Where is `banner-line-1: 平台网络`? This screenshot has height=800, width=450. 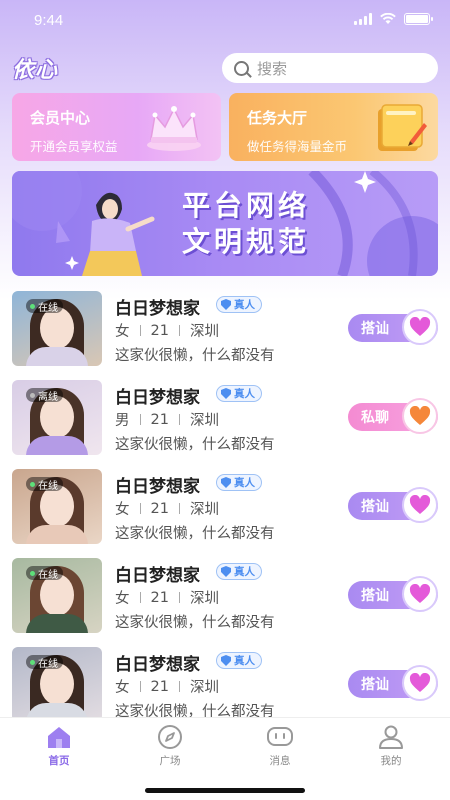 banner-line-1: 平台网络 is located at coordinates (246, 205).